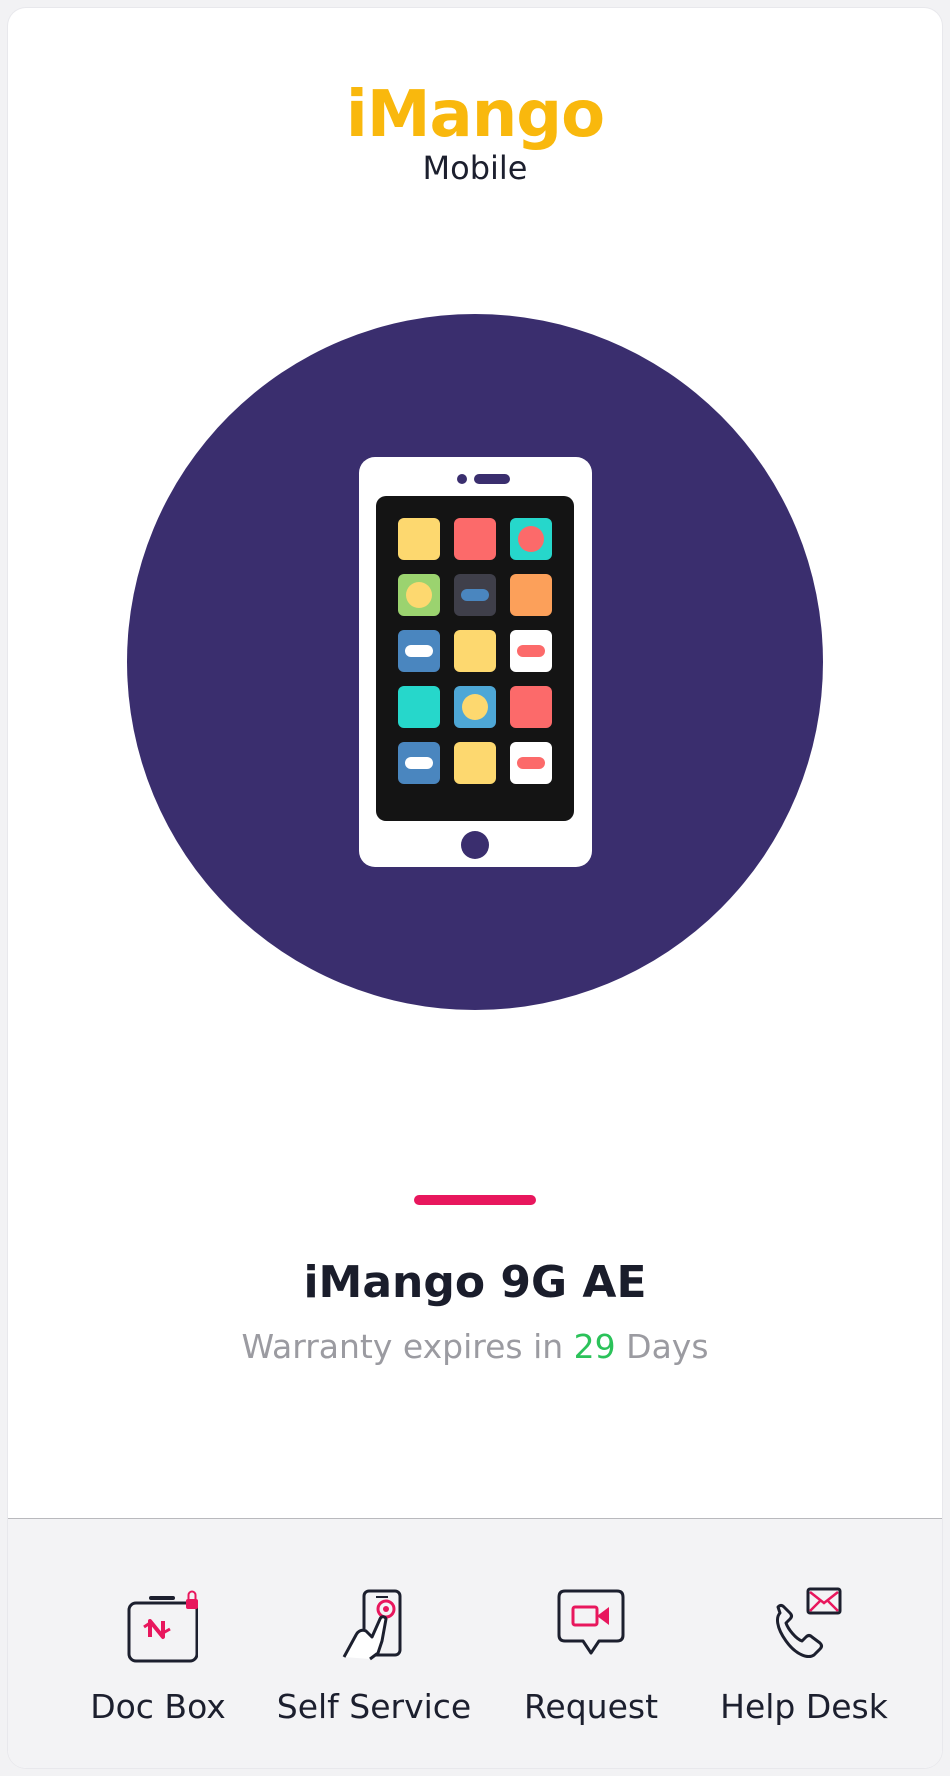 This screenshot has height=1776, width=950. I want to click on help-desk-icon, so click(809, 1622).